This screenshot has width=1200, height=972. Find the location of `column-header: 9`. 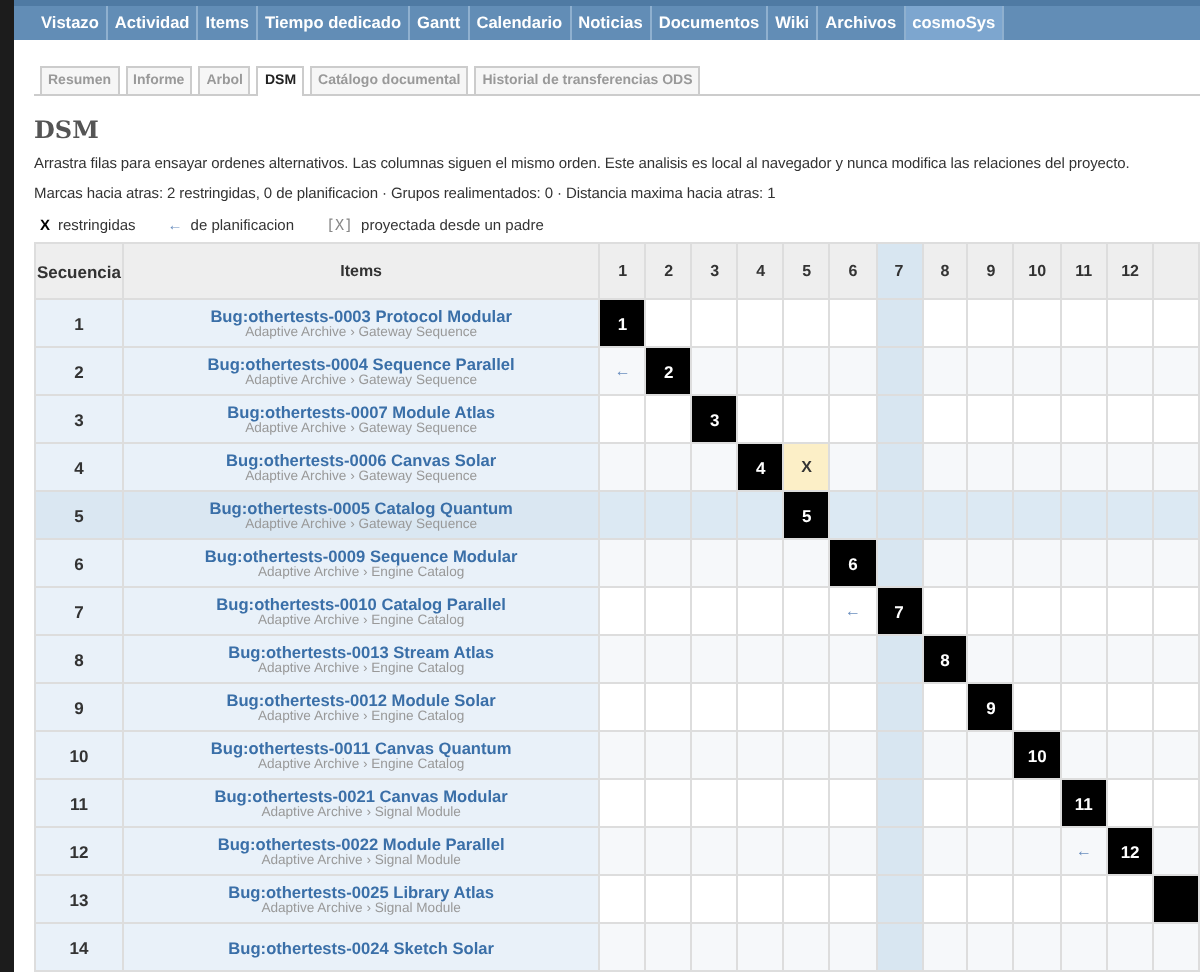

column-header: 9 is located at coordinates (990, 271).